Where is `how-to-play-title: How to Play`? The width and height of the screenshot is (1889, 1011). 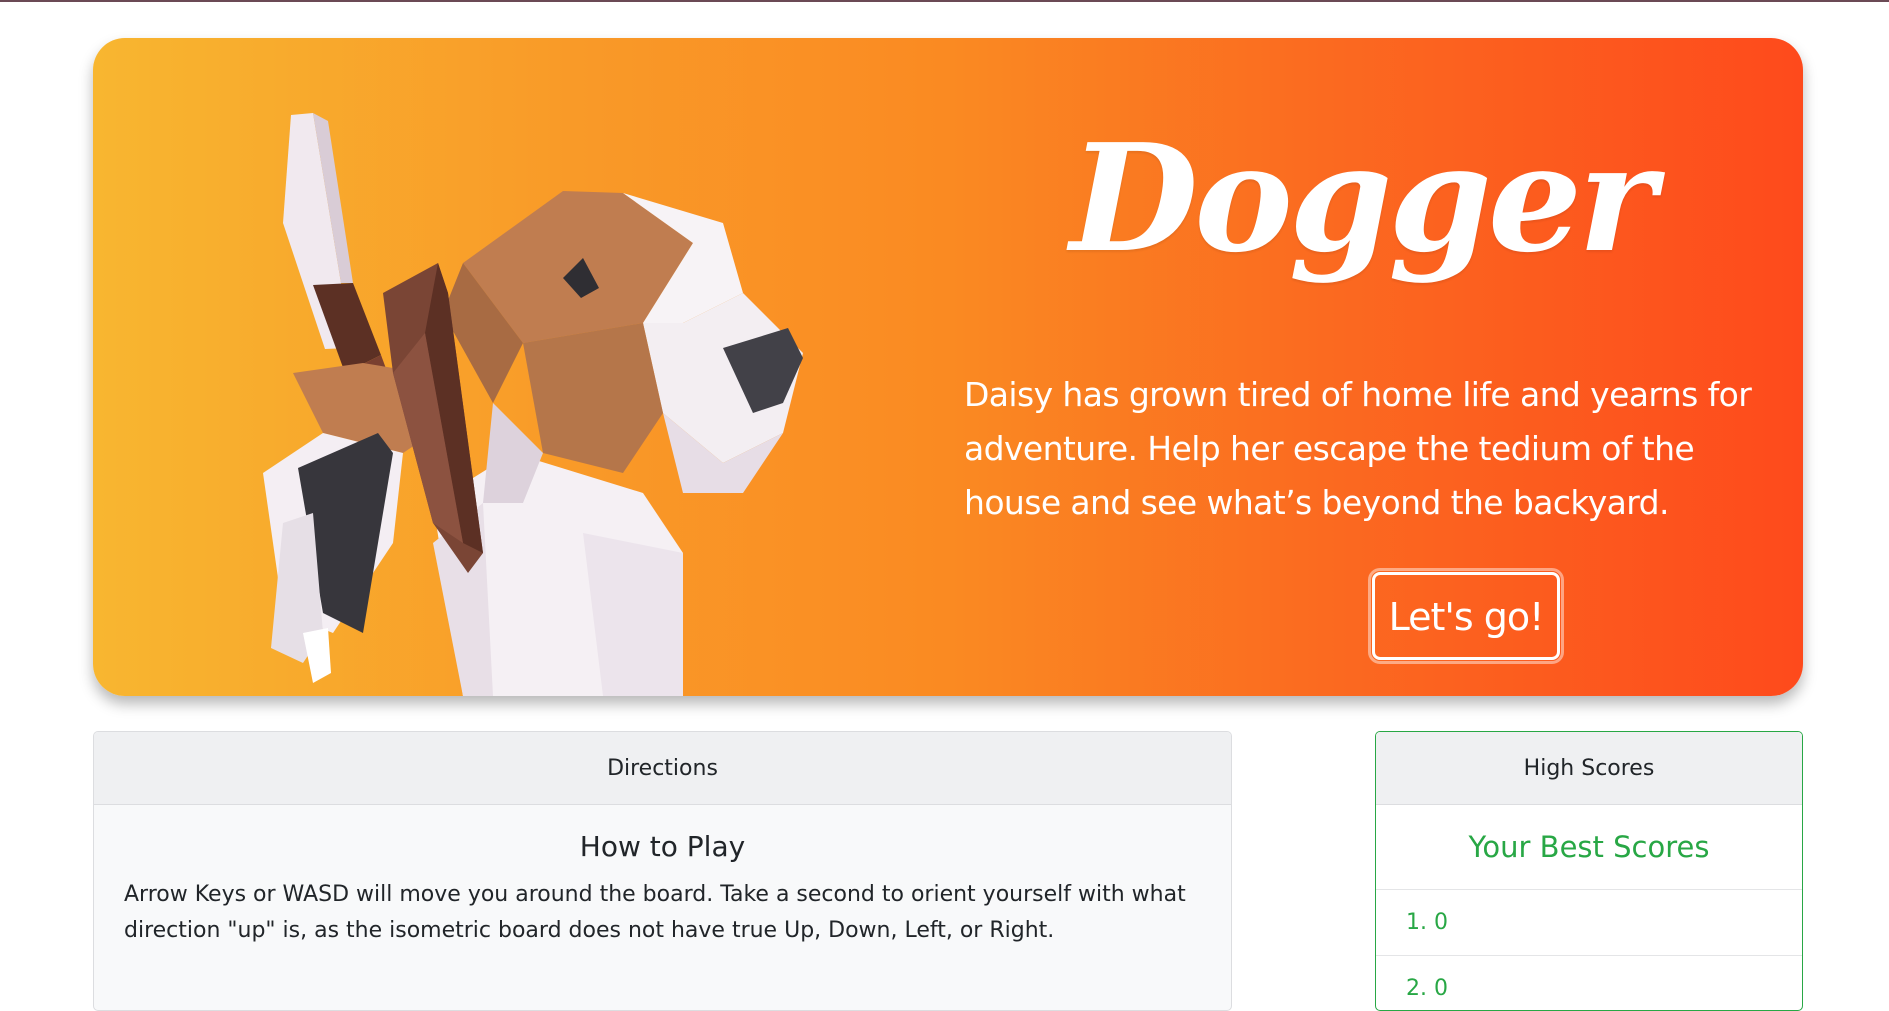 how-to-play-title: How to Play is located at coordinates (662, 846).